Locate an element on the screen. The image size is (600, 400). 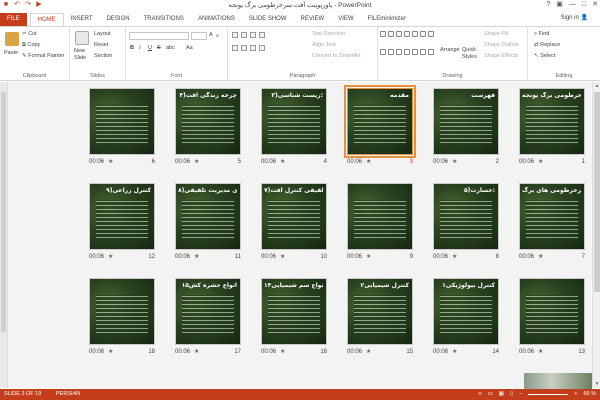
shape-block-arrow-icon is located at coordinates (415, 52).